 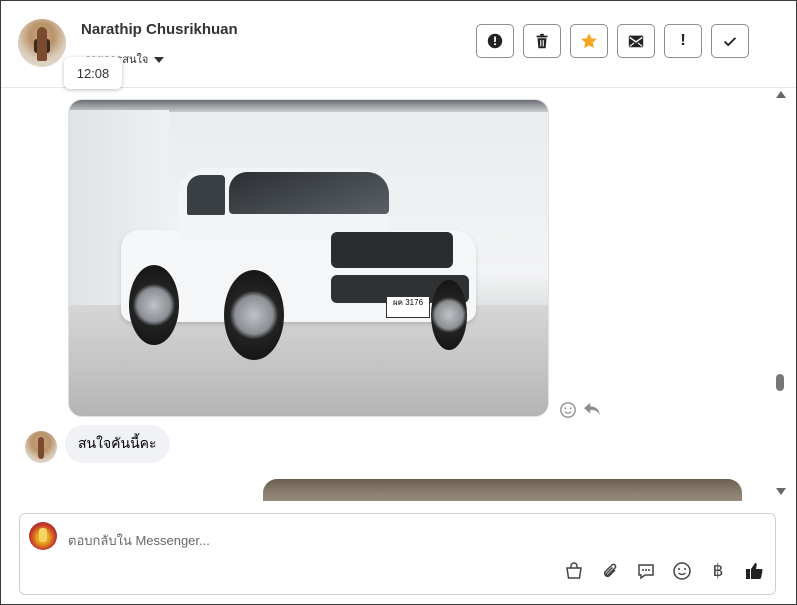 I want to click on page-avatar, so click(x=43, y=536).